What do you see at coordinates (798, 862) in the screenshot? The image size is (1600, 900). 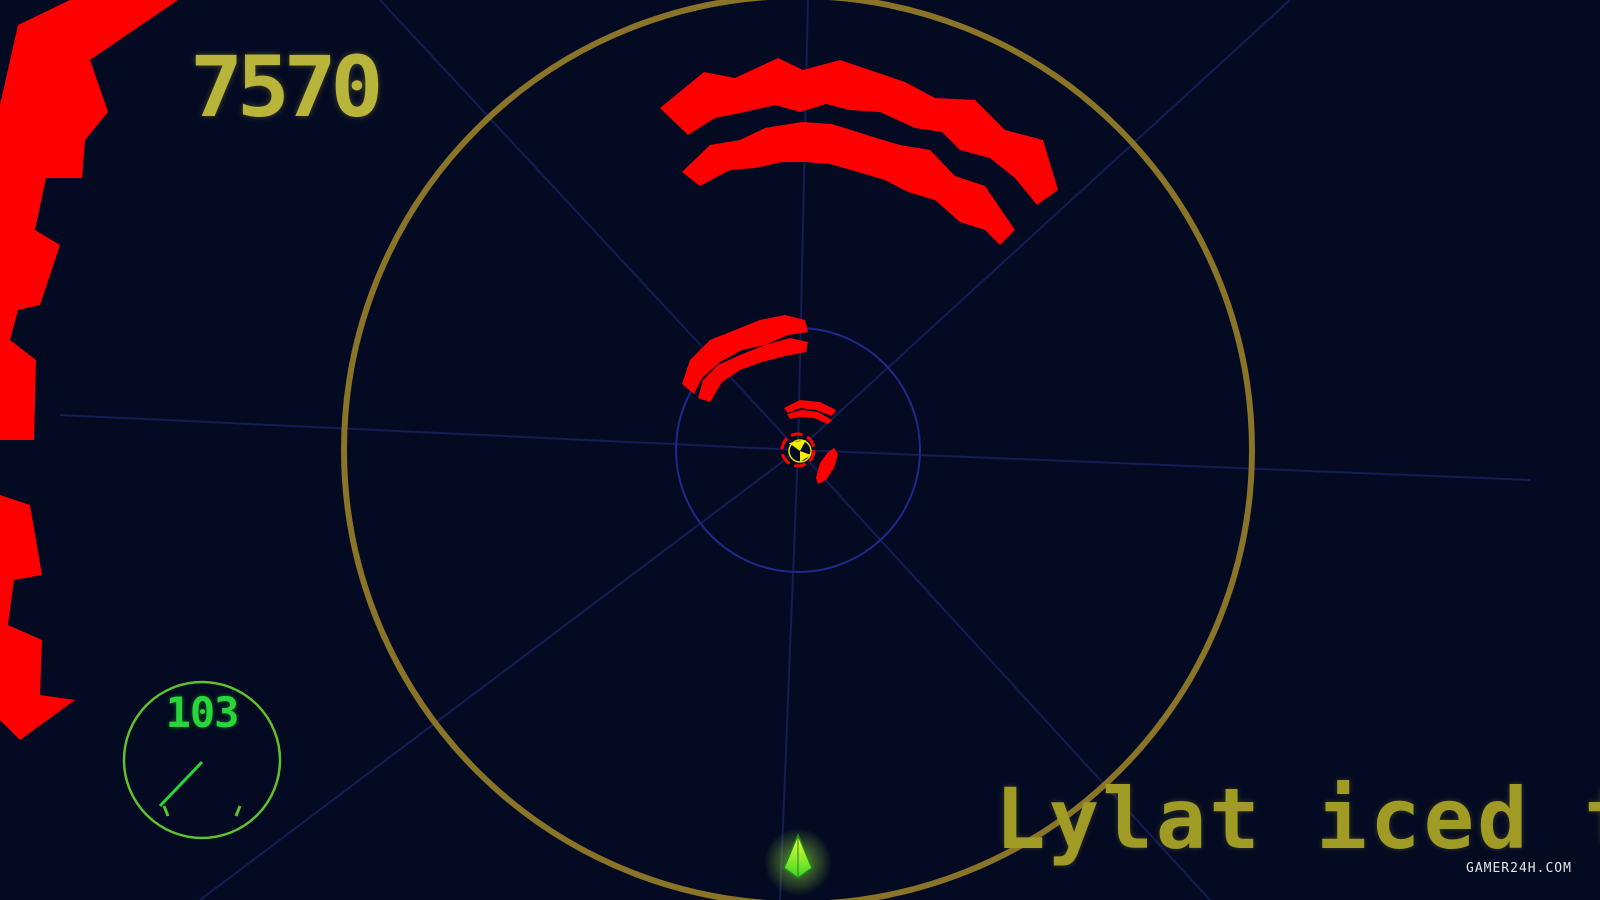 I see `player-ship-icon` at bounding box center [798, 862].